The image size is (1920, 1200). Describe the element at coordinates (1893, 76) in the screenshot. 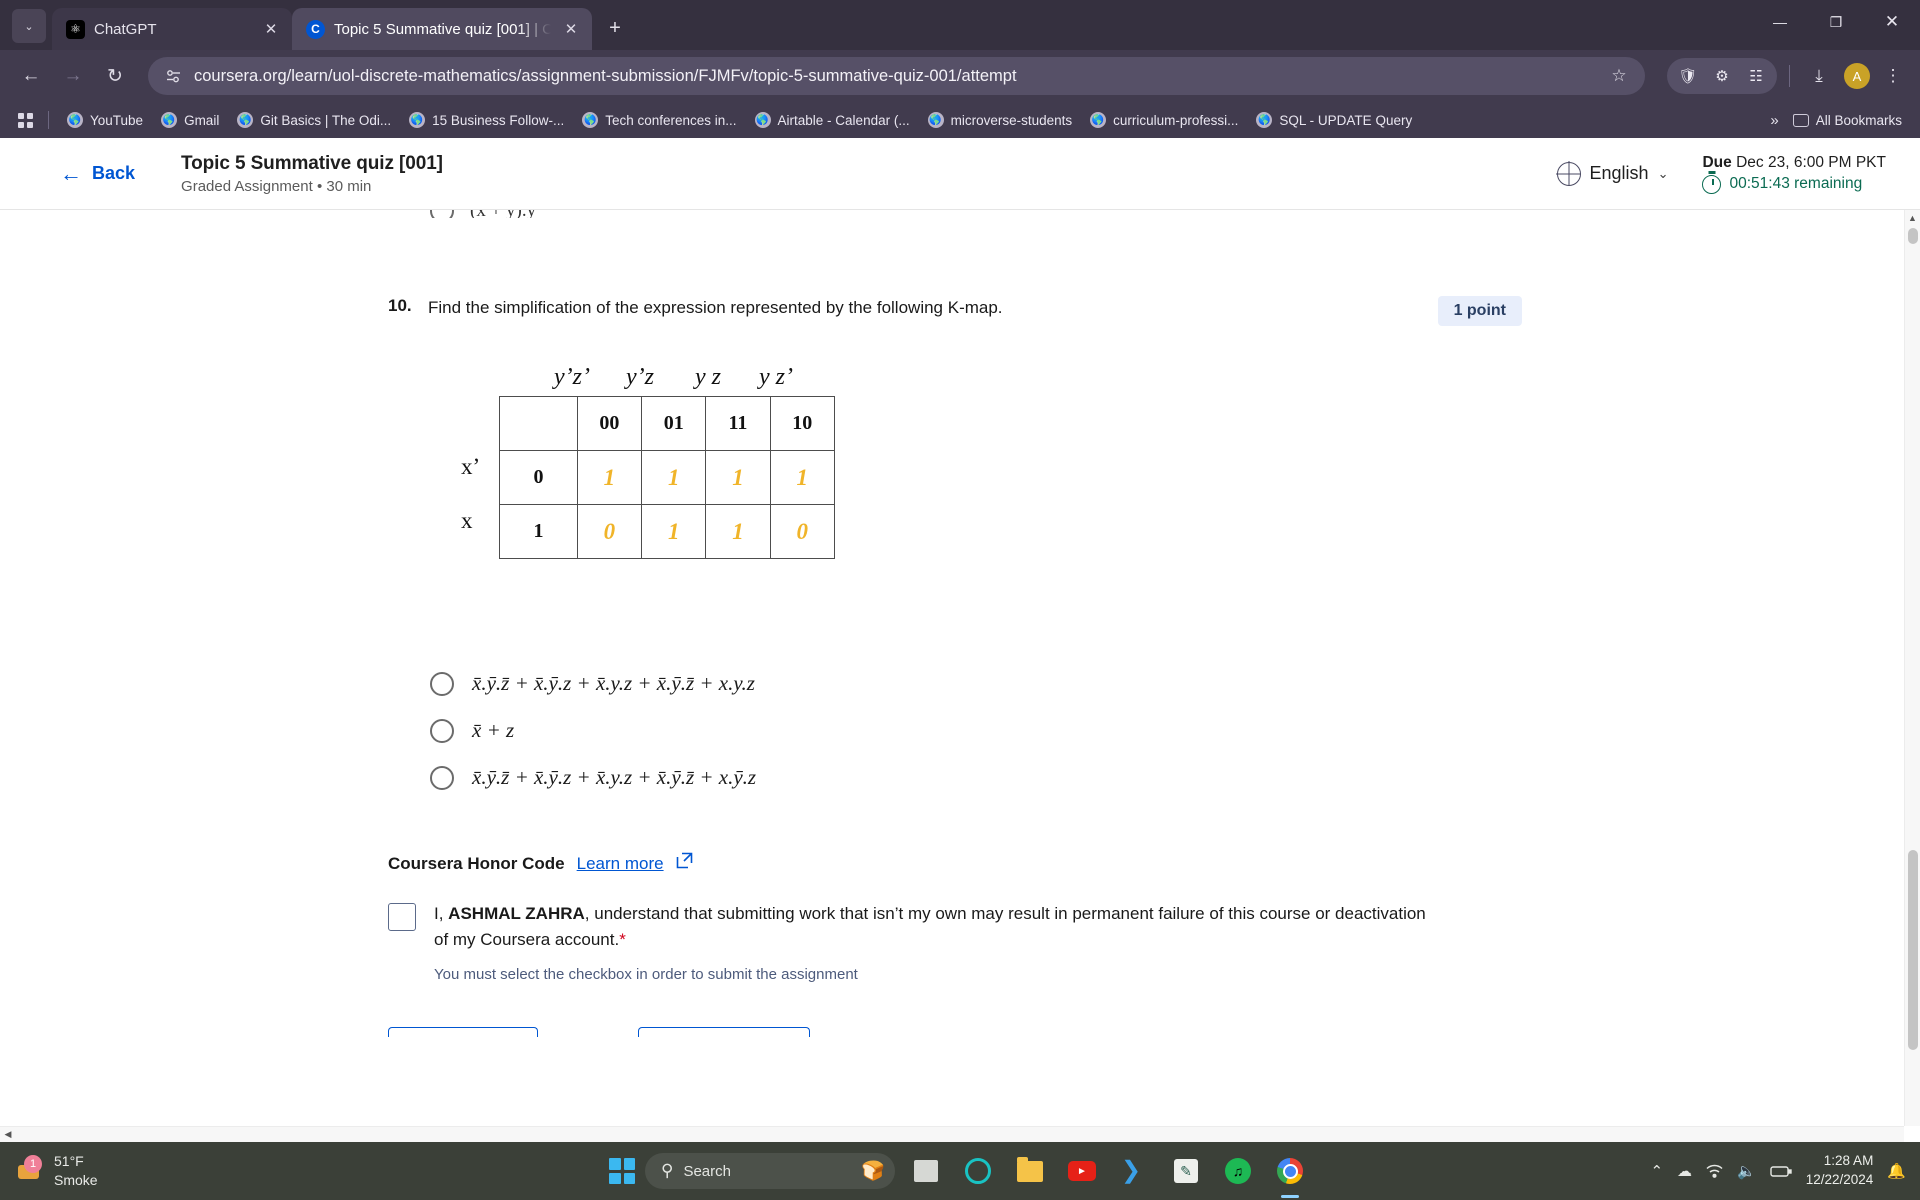

I see `browser-menu-icon: ⋮` at that location.